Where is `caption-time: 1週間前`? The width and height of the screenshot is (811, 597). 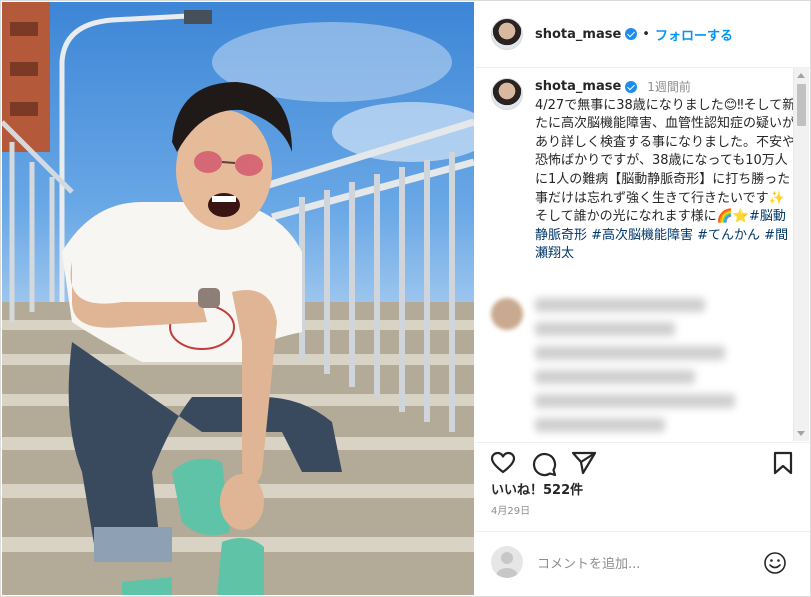
caption-time: 1週間前 is located at coordinates (669, 87).